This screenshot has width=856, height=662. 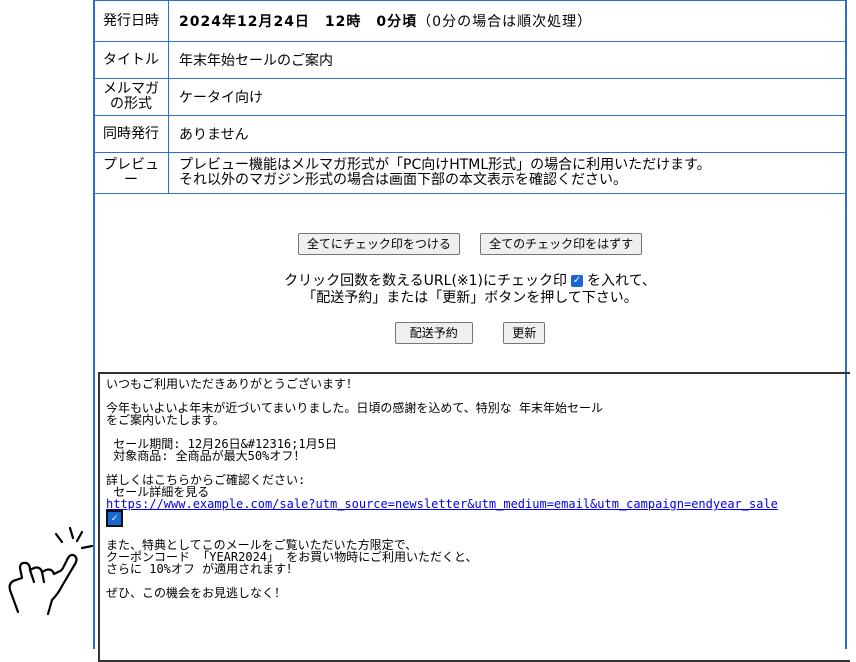 I want to click on table-row: 同時発行 ありません, so click(x=470, y=134).